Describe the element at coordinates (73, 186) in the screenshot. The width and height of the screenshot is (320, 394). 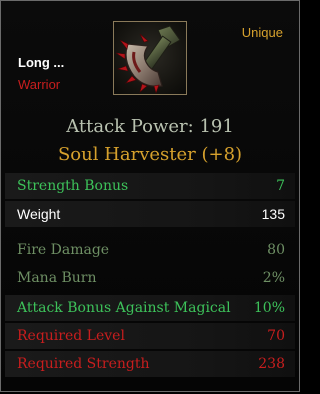
I see `stat-label: Strength Bonus` at that location.